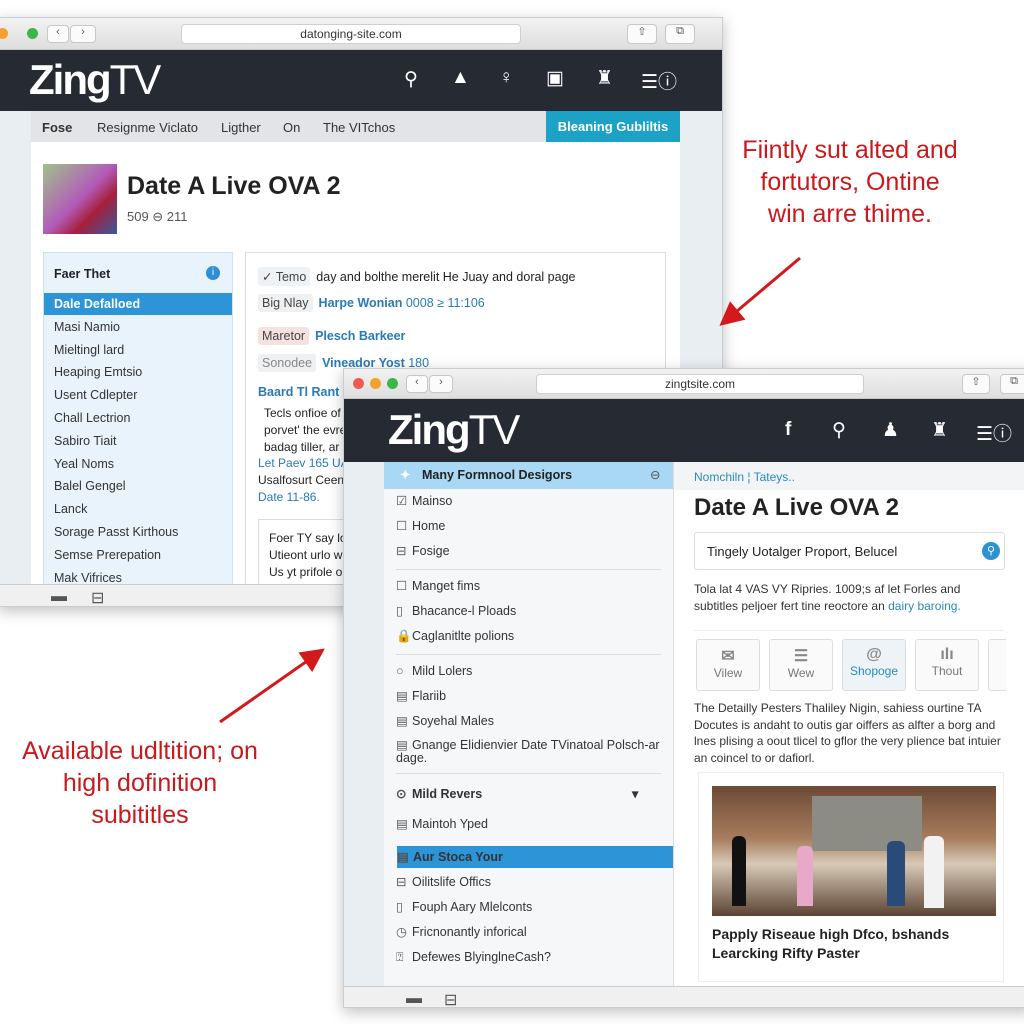 The height and width of the screenshot is (1024, 1024). What do you see at coordinates (760, 291) in the screenshot?
I see `arrow-top` at bounding box center [760, 291].